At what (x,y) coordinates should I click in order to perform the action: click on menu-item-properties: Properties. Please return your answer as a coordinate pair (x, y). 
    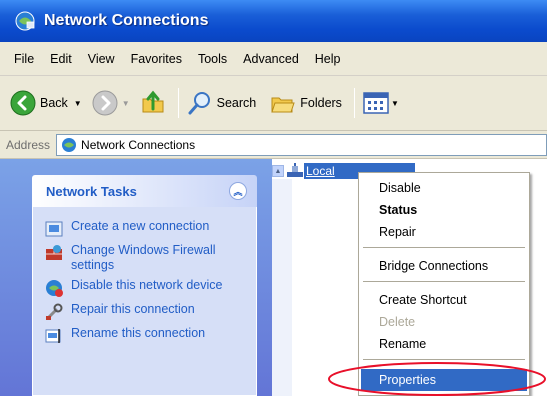
    Looking at the image, I should click on (444, 380).